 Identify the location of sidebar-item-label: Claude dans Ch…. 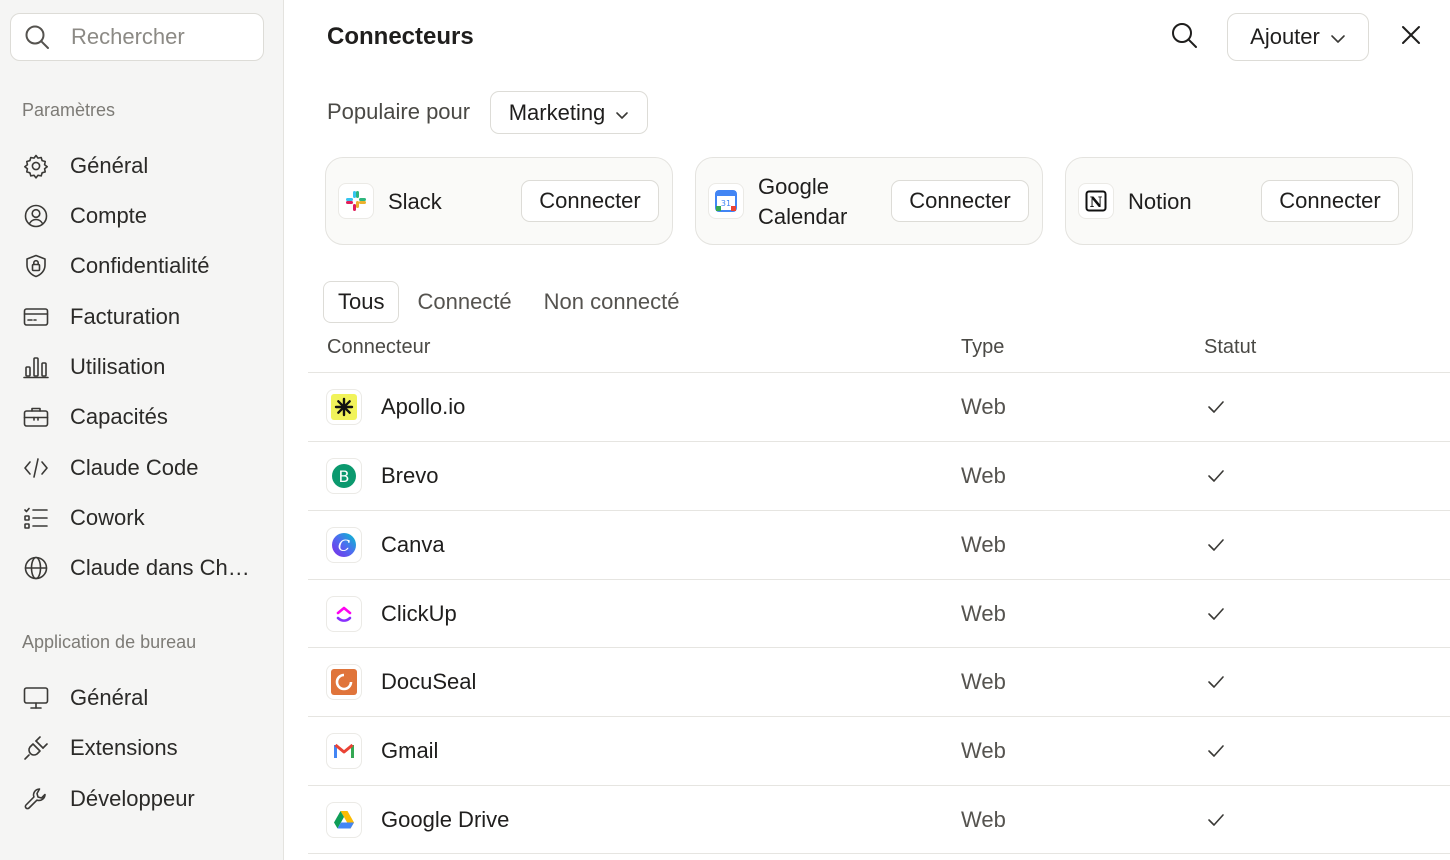
(160, 567).